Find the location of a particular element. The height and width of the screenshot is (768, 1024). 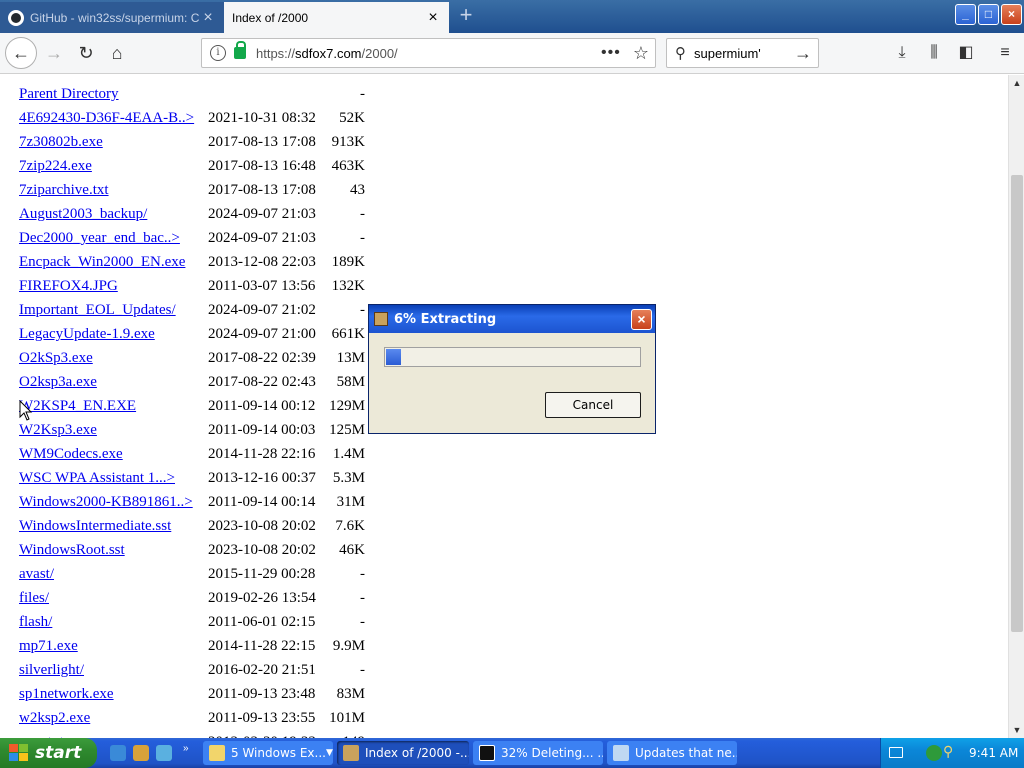

file-size: 43 is located at coordinates (357, 190).